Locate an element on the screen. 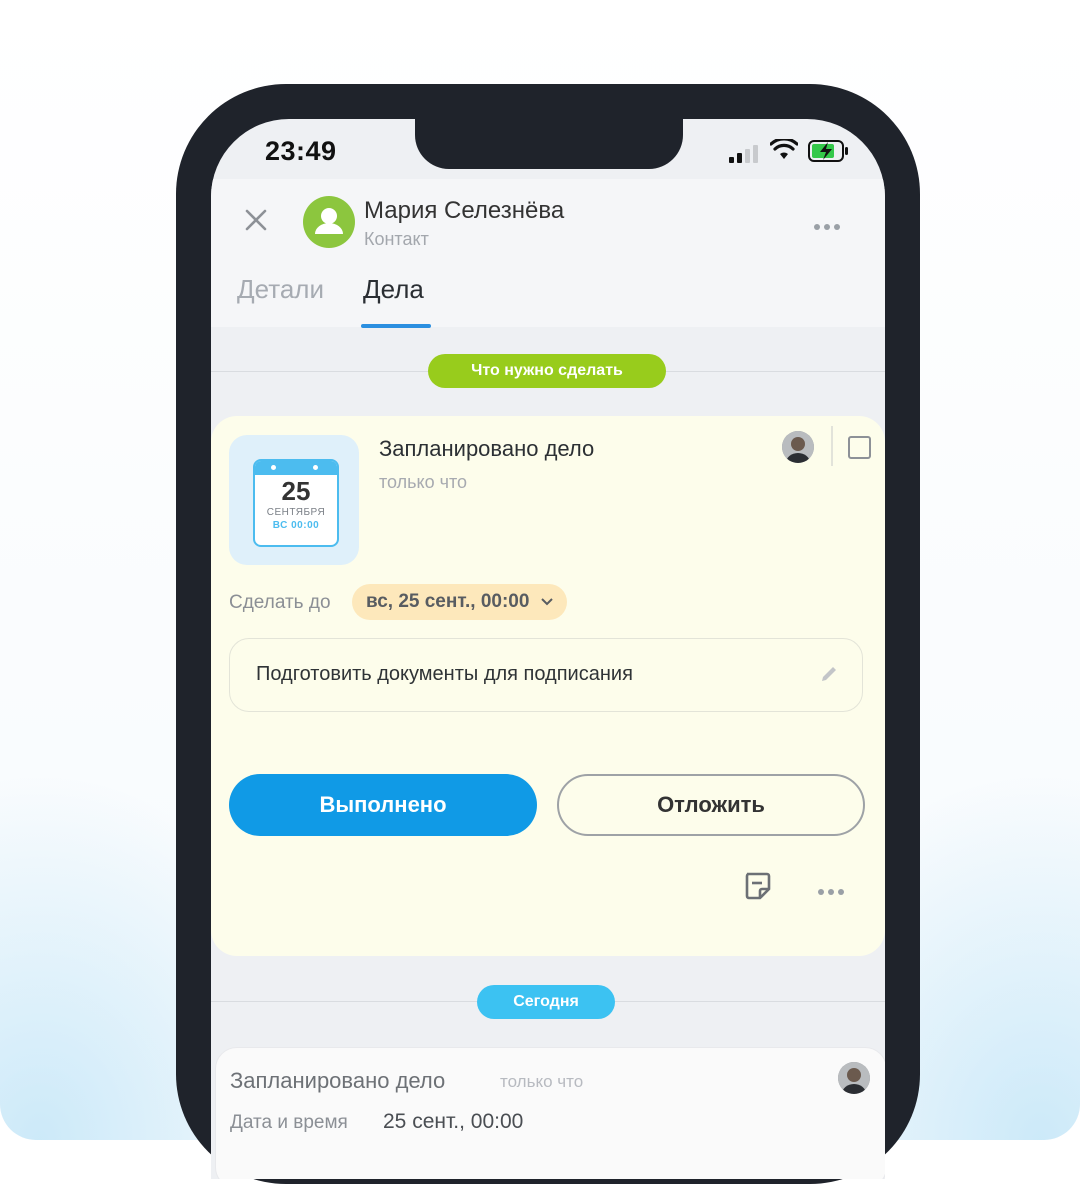 Image resolution: width=1080 pixels, height=1184 pixels. today-responsible-avatar is located at coordinates (854, 1078).